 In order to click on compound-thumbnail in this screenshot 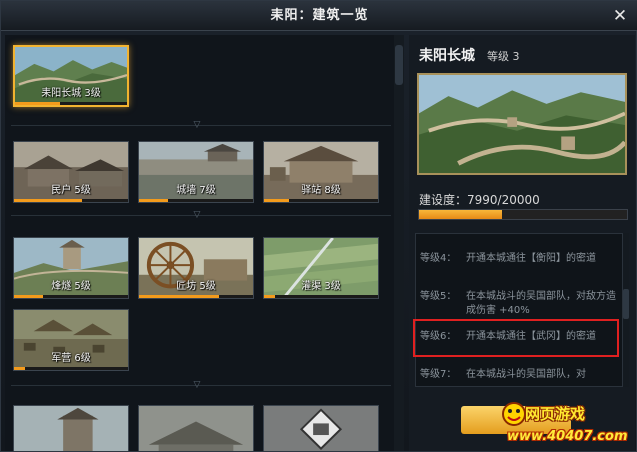, I will do `click(196, 428)`.